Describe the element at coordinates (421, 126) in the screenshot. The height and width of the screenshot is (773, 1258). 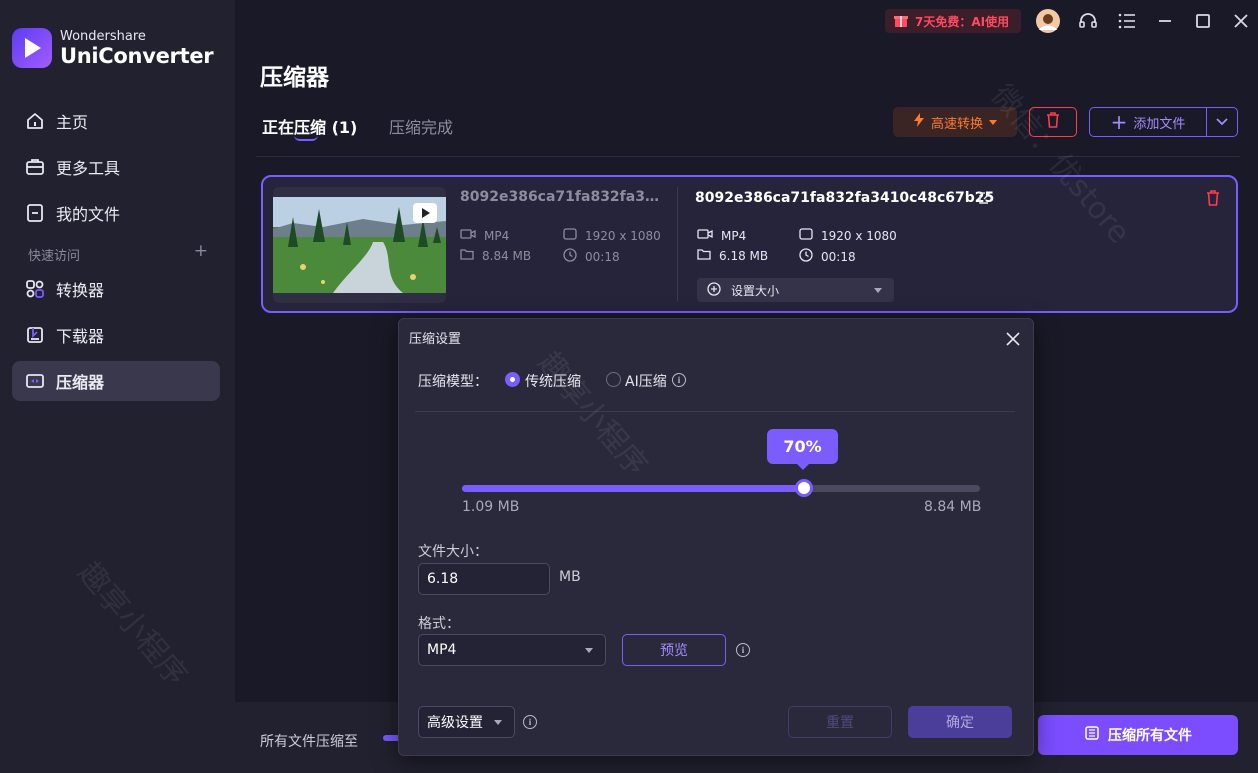
I see `tab-completed: 压缩完成` at that location.